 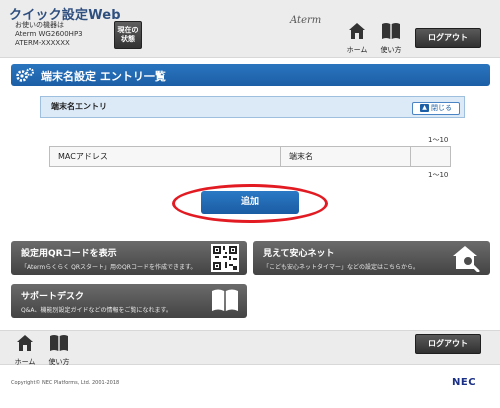 What do you see at coordinates (42, 43) in the screenshot?
I see `device-ssid: ATERM-XXXXXX` at bounding box center [42, 43].